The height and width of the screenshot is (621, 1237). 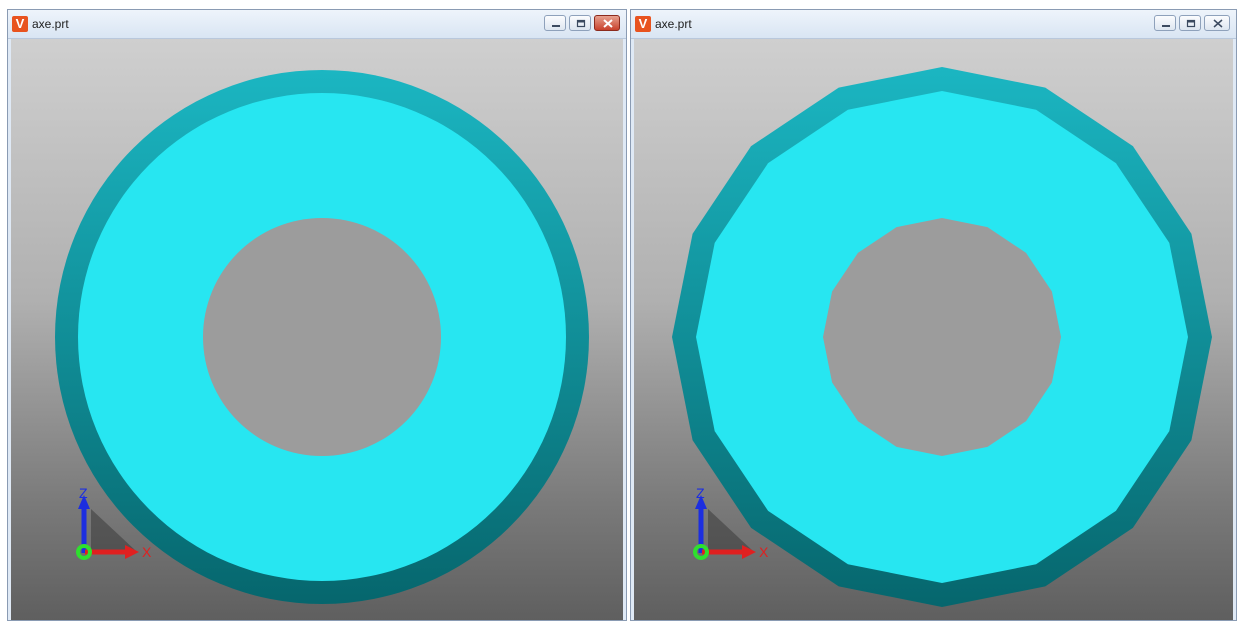 I want to click on left-margin, so click(x=3, y=310).